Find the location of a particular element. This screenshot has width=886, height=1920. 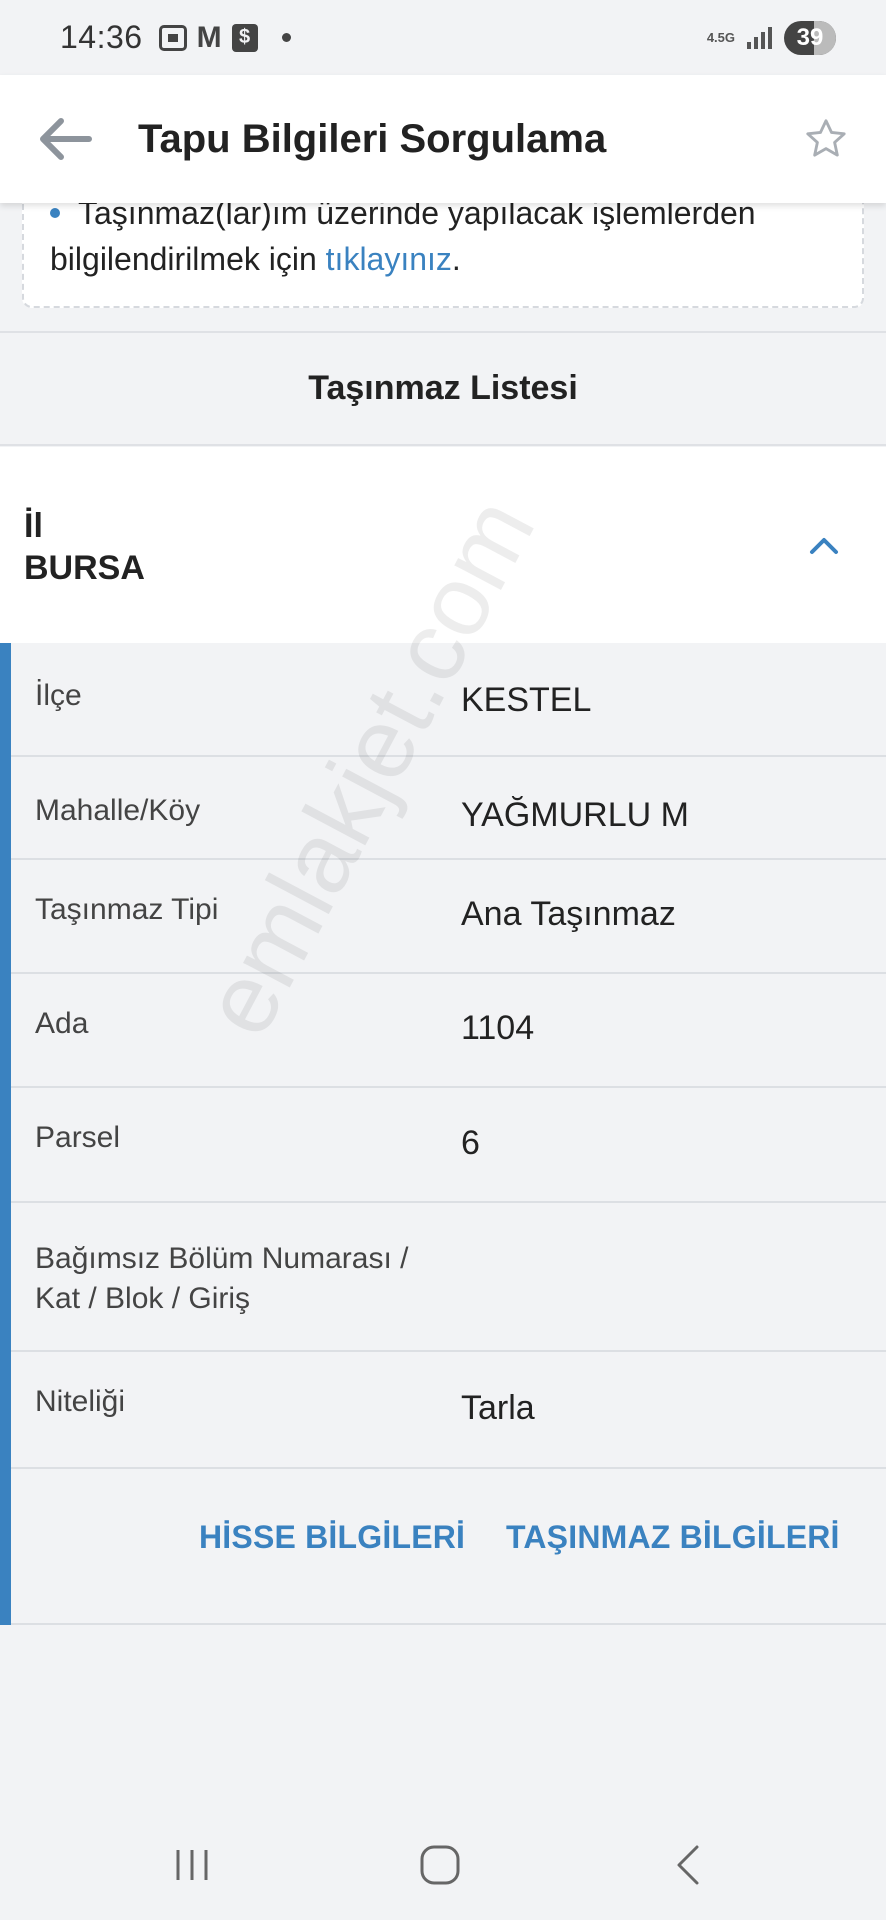

back-nav-icon is located at coordinates (688, 1865).